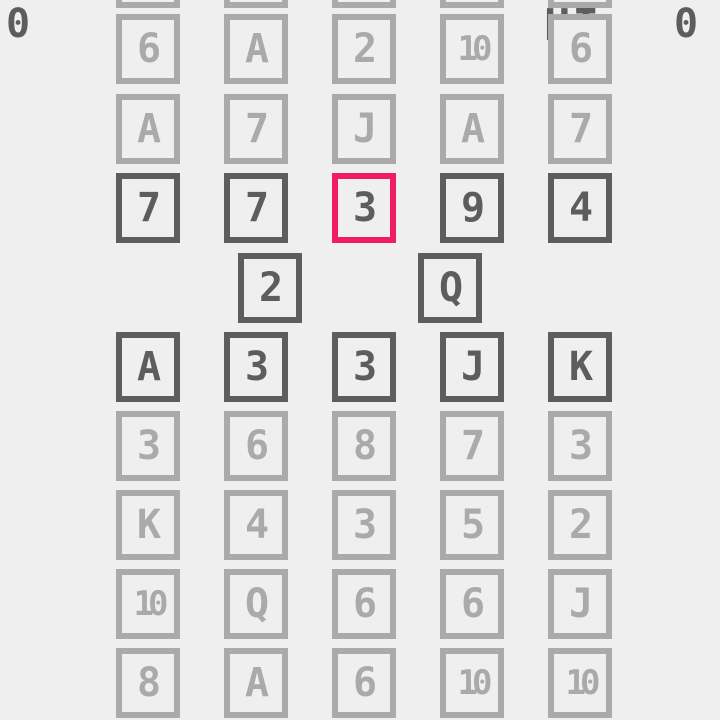 This screenshot has height=720, width=720. What do you see at coordinates (256, 604) in the screenshot?
I see `lower-card: Q` at bounding box center [256, 604].